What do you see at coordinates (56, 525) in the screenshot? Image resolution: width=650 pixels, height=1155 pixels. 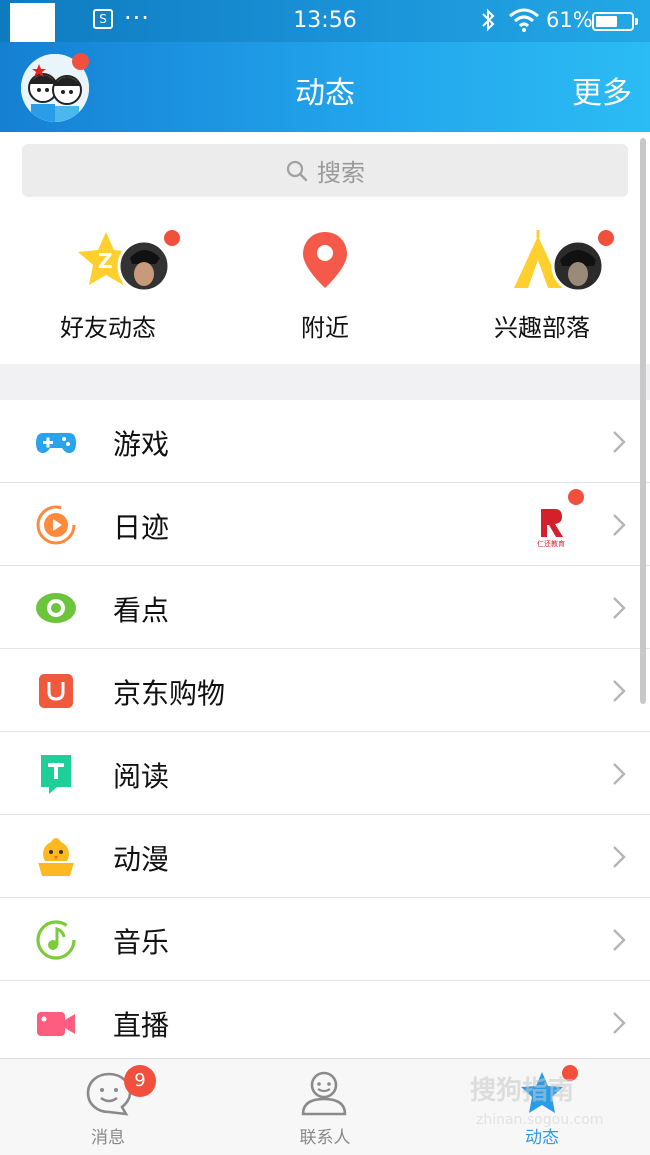 I see `play-circle-icon` at bounding box center [56, 525].